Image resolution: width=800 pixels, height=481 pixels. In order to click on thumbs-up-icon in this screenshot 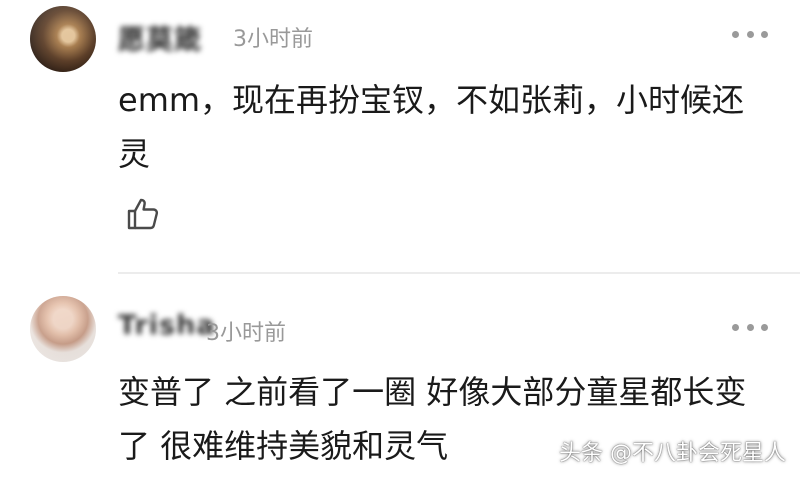, I will do `click(143, 214)`.